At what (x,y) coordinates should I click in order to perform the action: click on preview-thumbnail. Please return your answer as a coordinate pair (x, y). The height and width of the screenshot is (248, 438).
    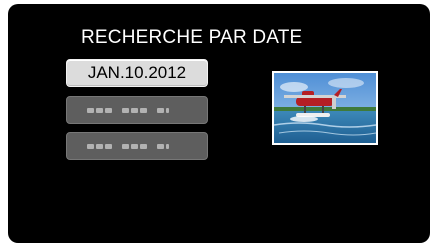
    Looking at the image, I should click on (325, 108).